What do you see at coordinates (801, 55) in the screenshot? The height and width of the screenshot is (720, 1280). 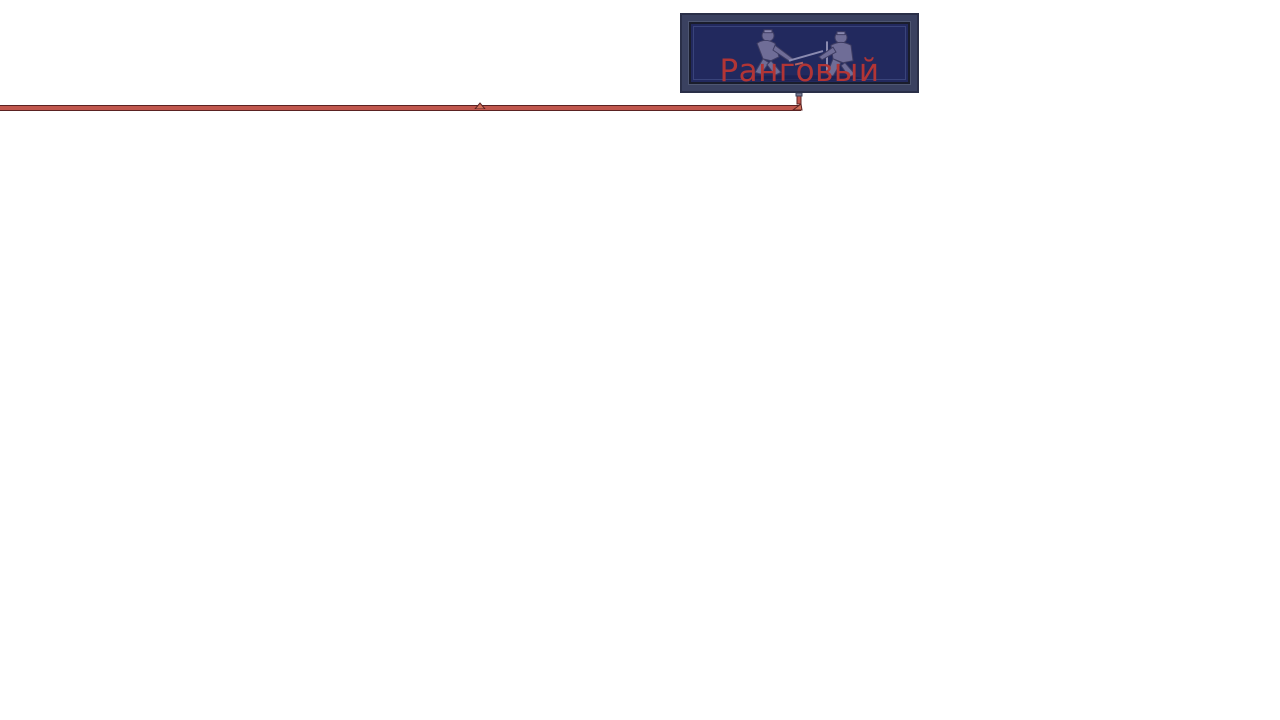 I see `duel-players-icon` at bounding box center [801, 55].